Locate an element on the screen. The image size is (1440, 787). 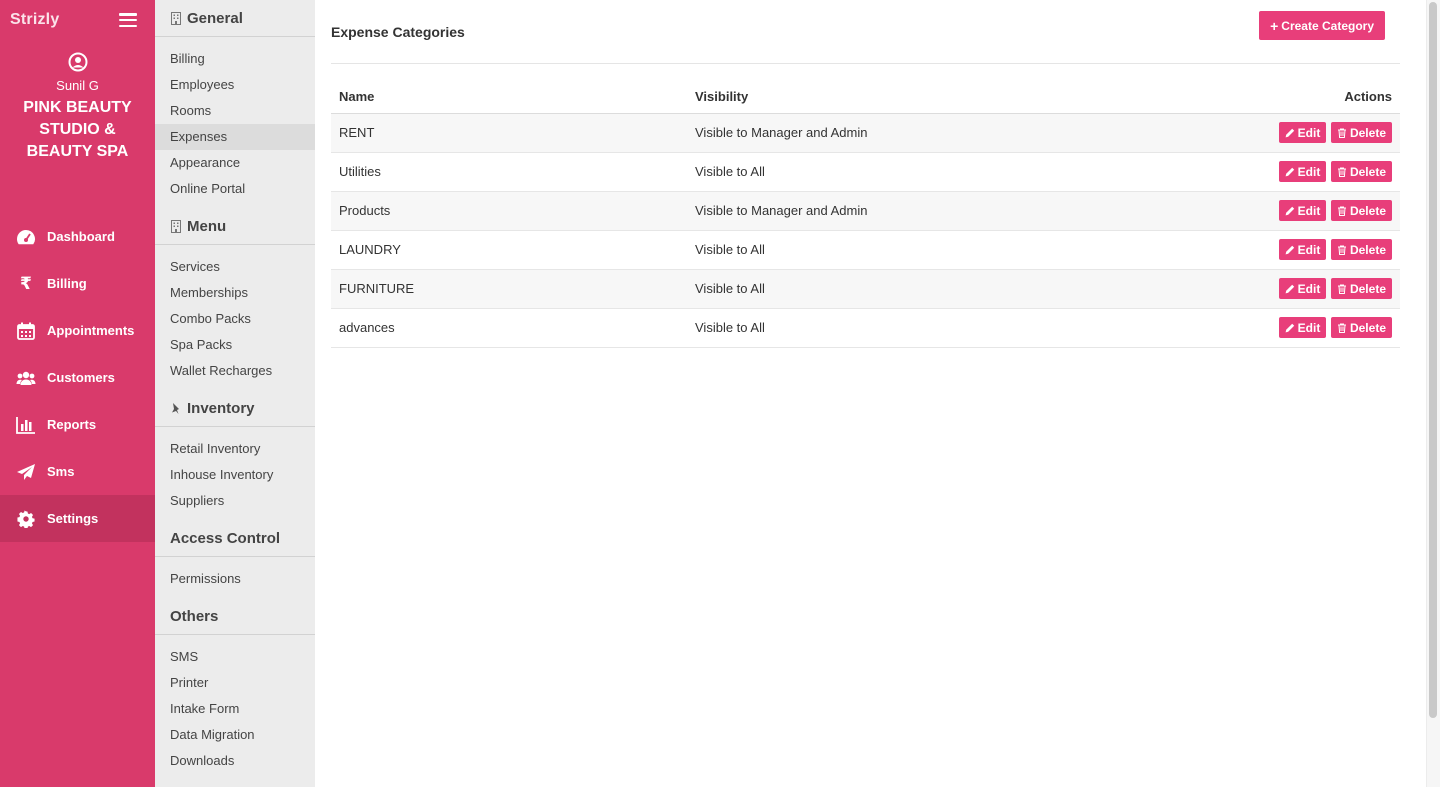
nav-settings-label: Settings is located at coordinates (73, 518).